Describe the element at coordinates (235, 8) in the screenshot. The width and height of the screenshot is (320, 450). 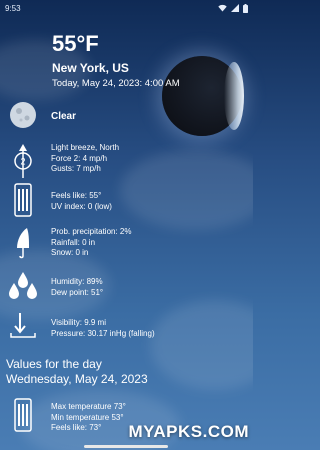
I see `cell-signal-icon` at that location.